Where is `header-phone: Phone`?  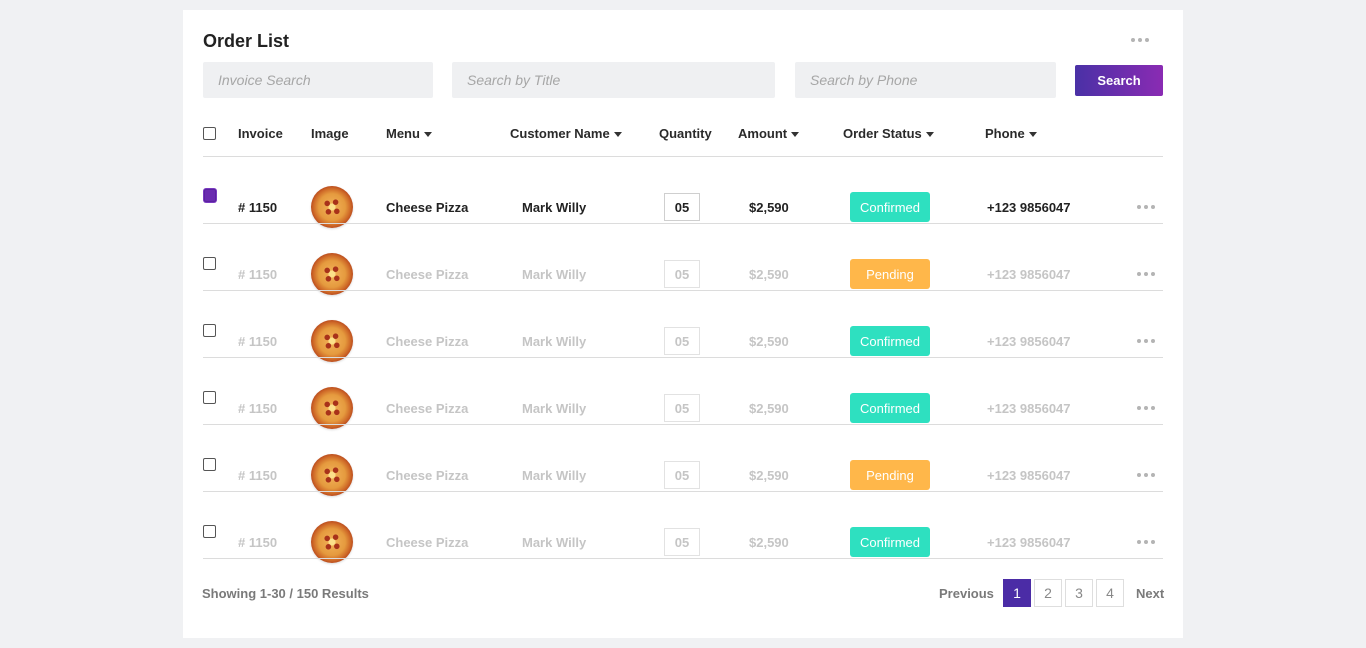 header-phone: Phone is located at coordinates (1011, 133).